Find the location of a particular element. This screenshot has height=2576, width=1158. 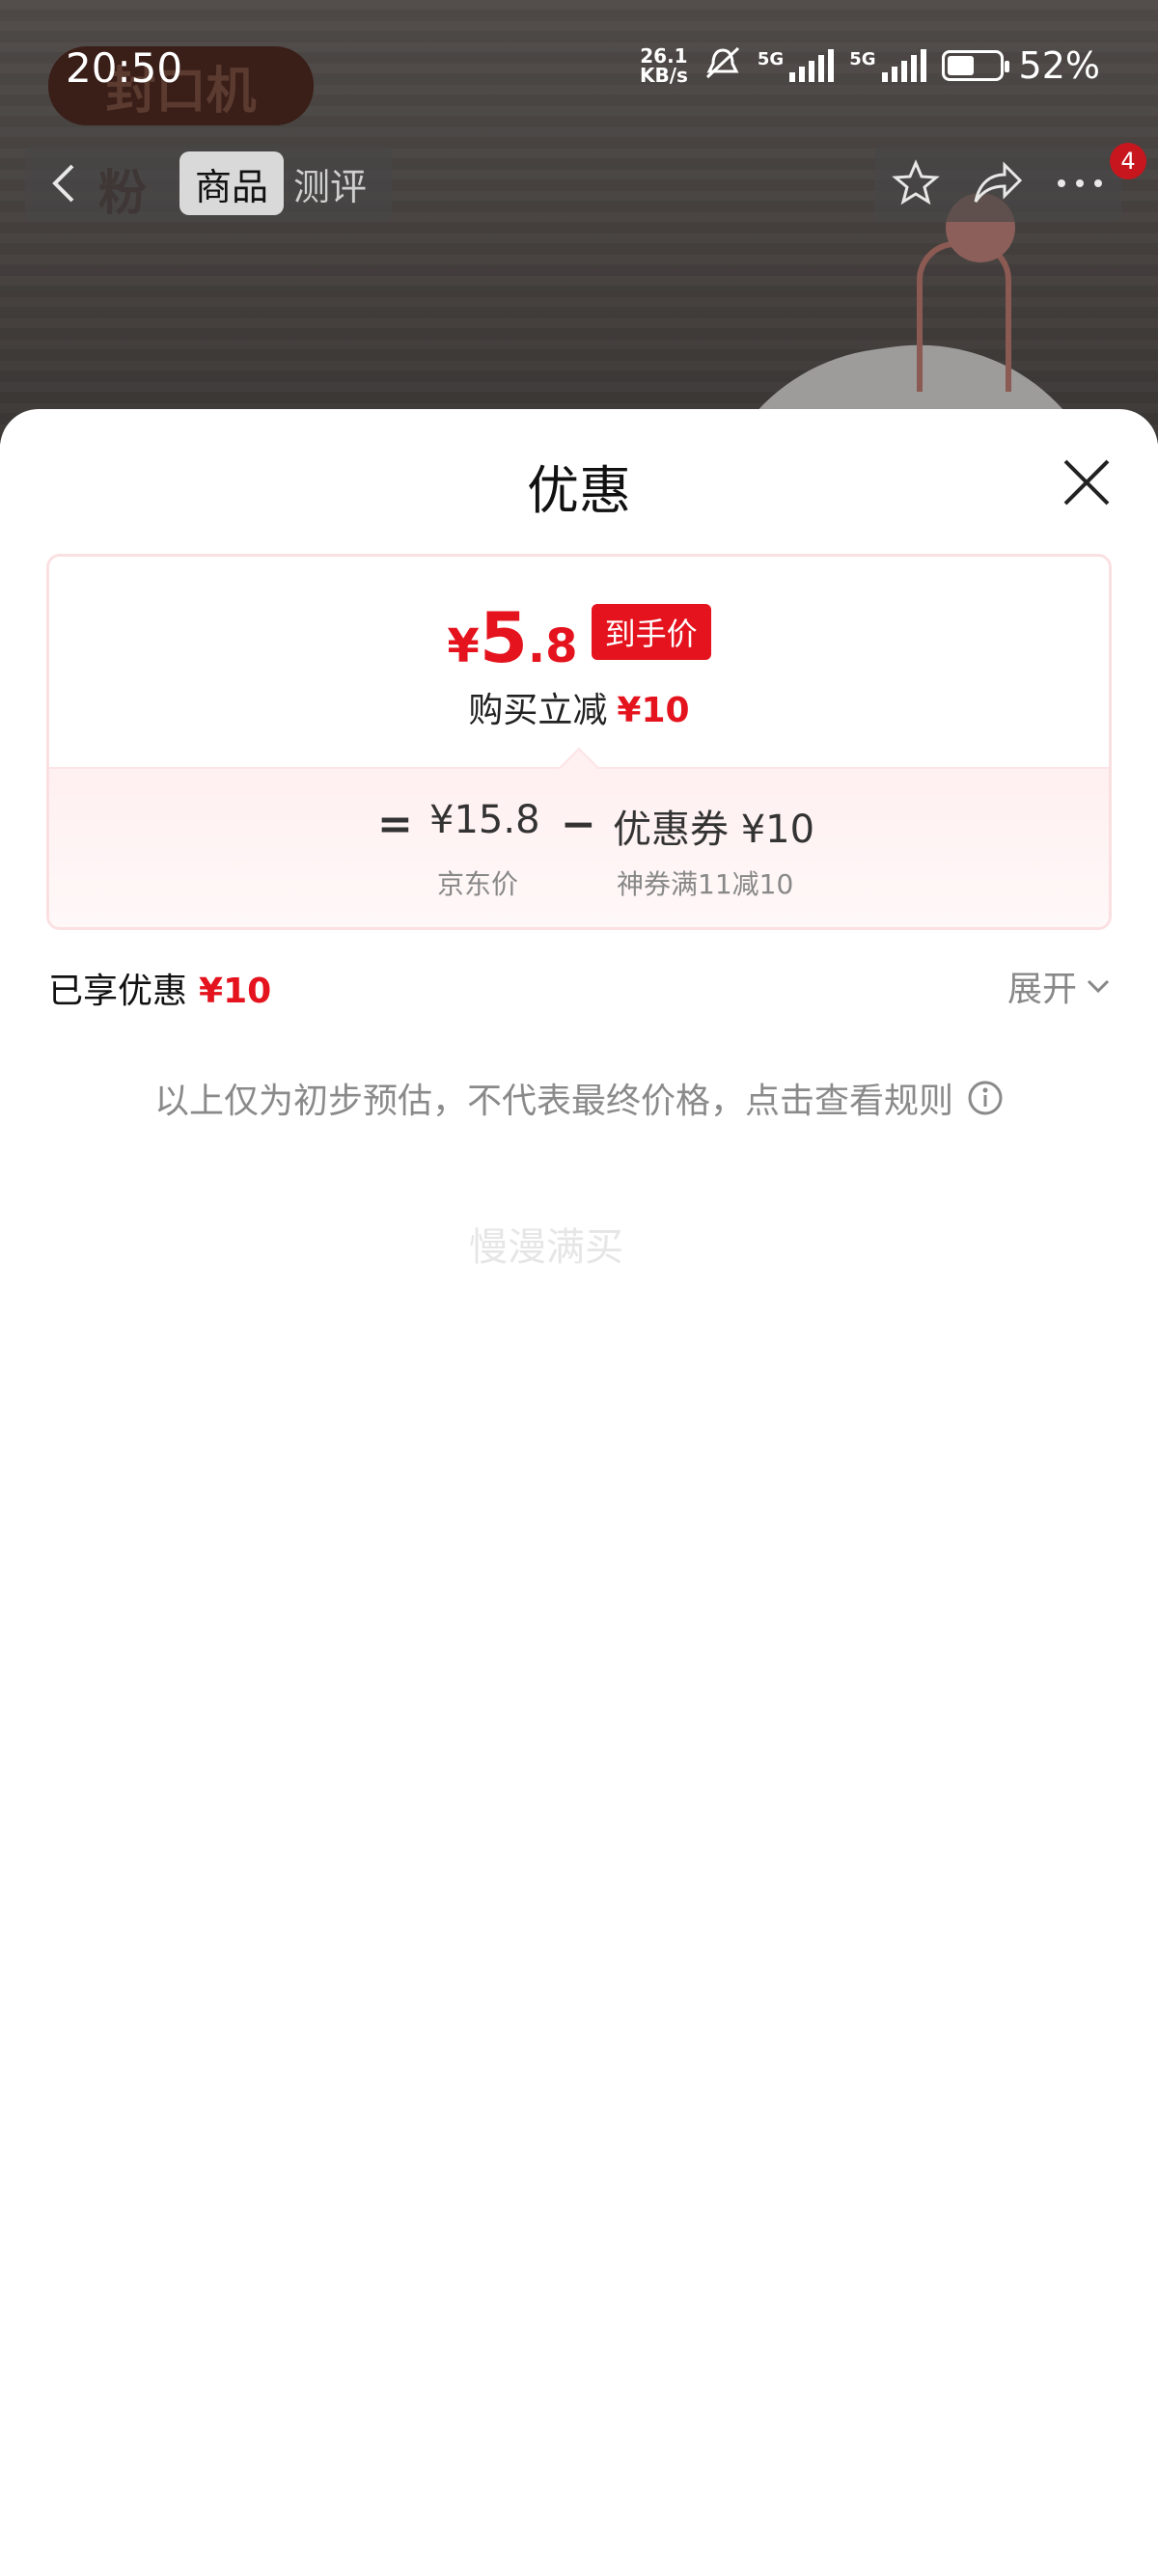

enjoyed-label: 已享优惠 is located at coordinates (118, 992).